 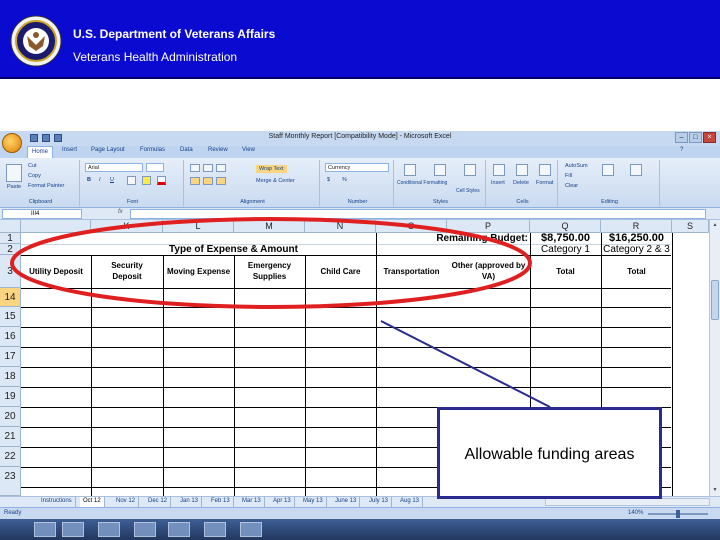 What do you see at coordinates (690, 226) in the screenshot?
I see `column-header-s: S` at bounding box center [690, 226].